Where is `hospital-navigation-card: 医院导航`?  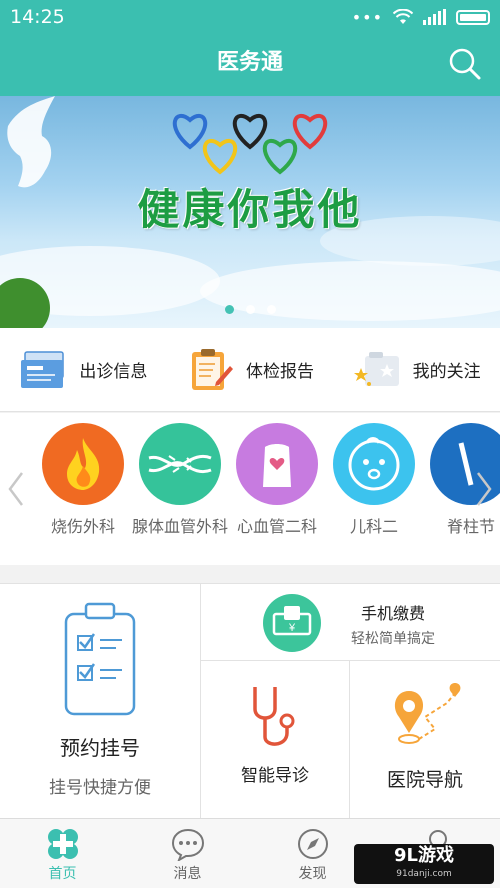
hospital-navigation-card: 医院导航 is located at coordinates (425, 739).